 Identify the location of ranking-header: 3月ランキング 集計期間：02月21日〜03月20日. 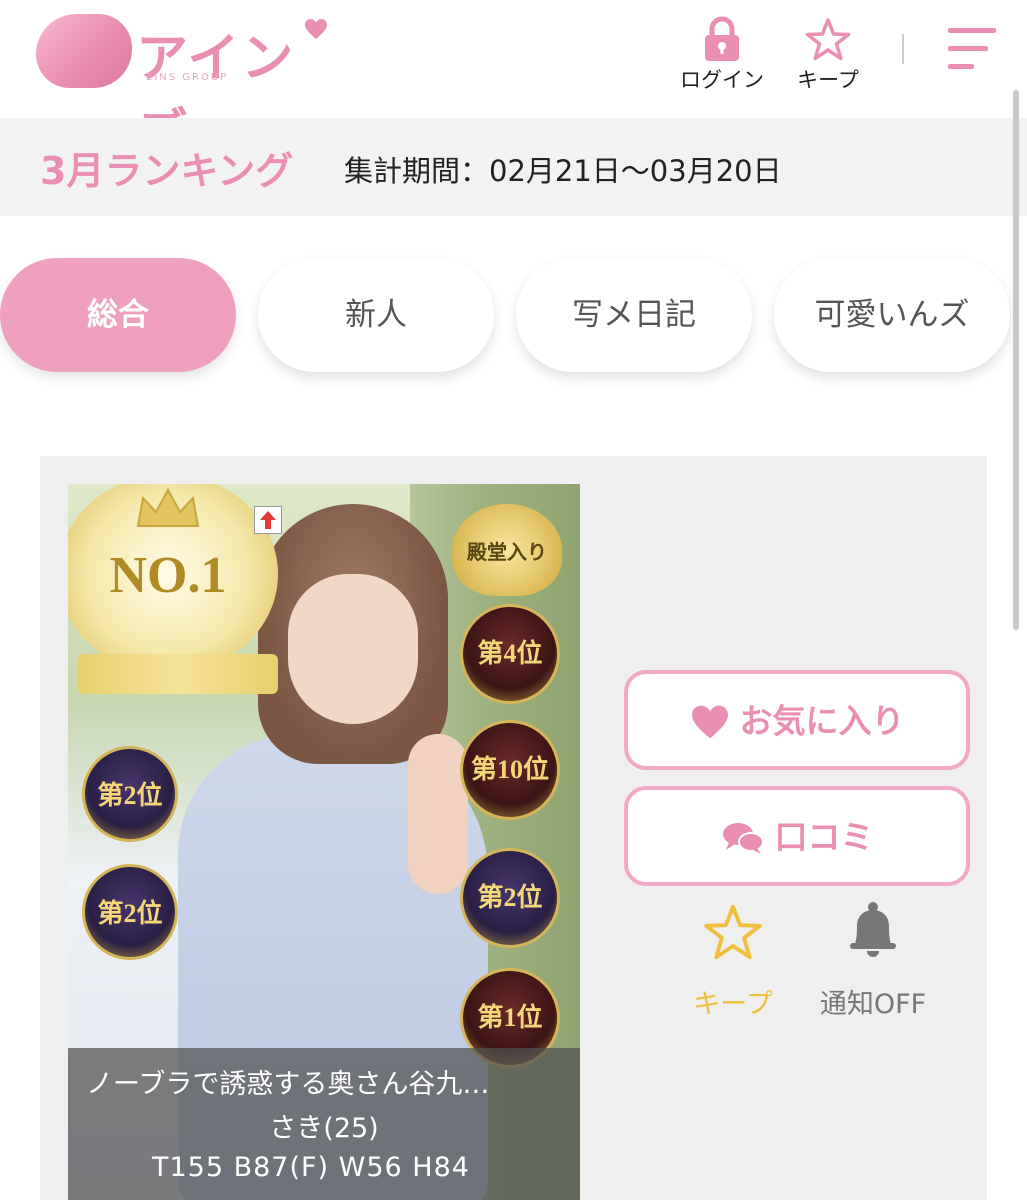
(513, 167).